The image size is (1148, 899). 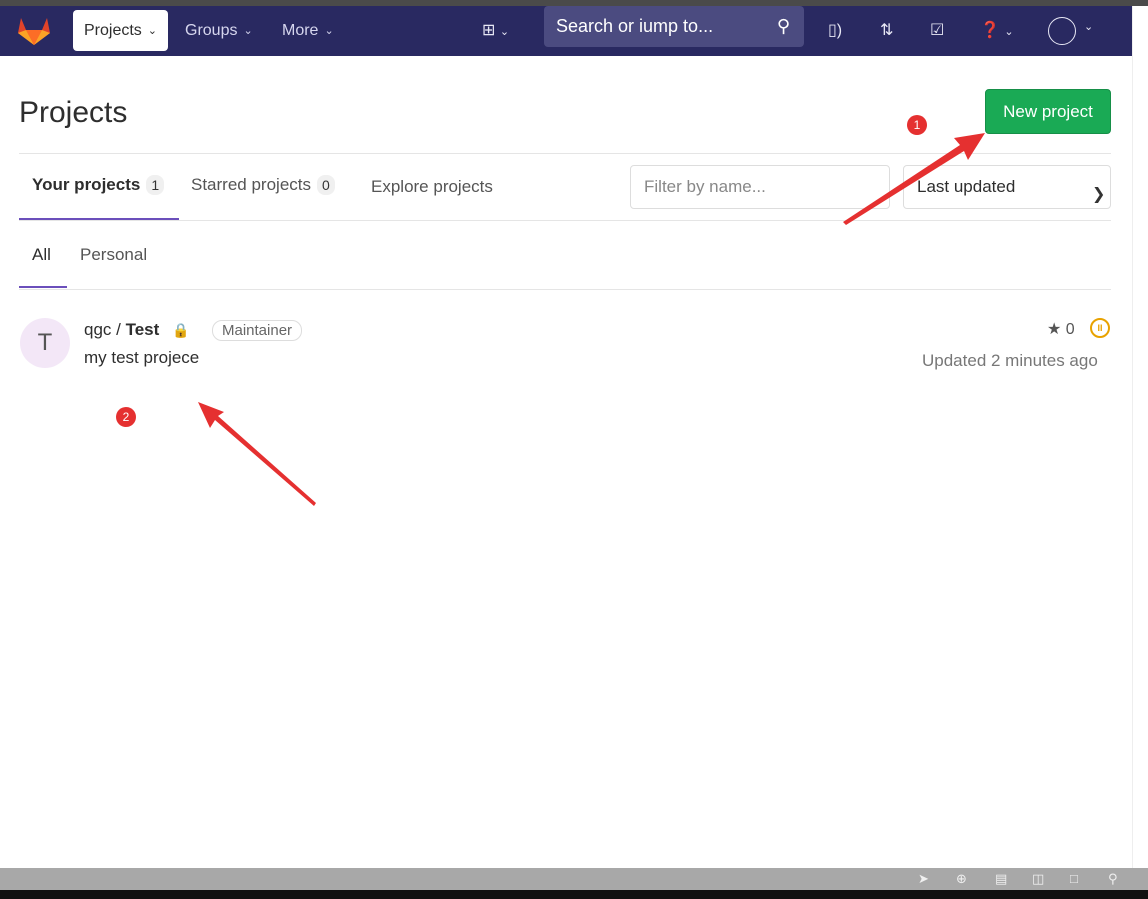 What do you see at coordinates (1113, 879) in the screenshot?
I see `search-icon: ⚲` at bounding box center [1113, 879].